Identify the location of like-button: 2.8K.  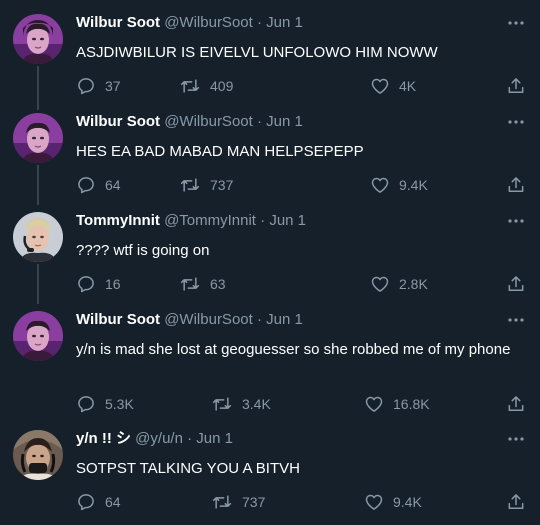
(399, 284).